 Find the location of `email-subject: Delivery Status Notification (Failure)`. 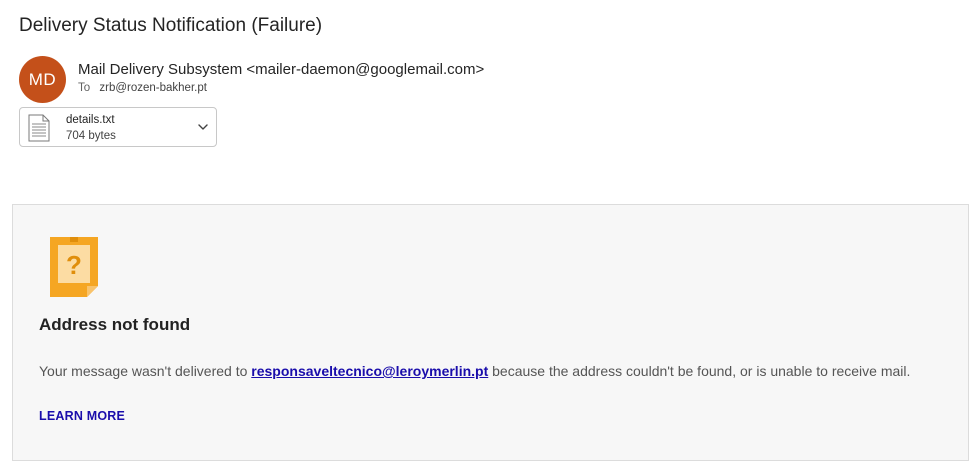

email-subject: Delivery Status Notification (Failure) is located at coordinates (171, 25).